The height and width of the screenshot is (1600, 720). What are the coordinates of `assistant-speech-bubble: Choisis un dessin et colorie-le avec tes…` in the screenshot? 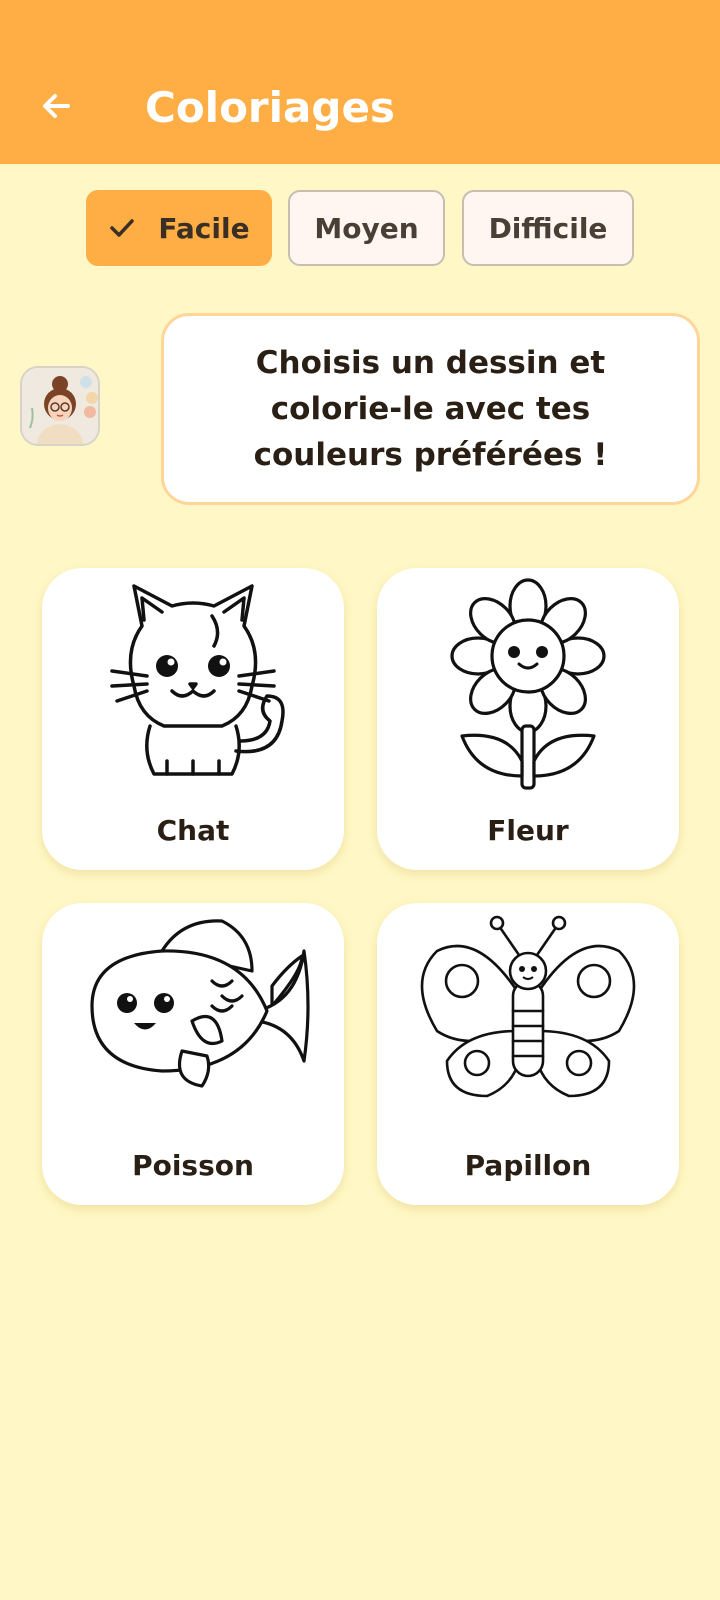 It's located at (430, 409).